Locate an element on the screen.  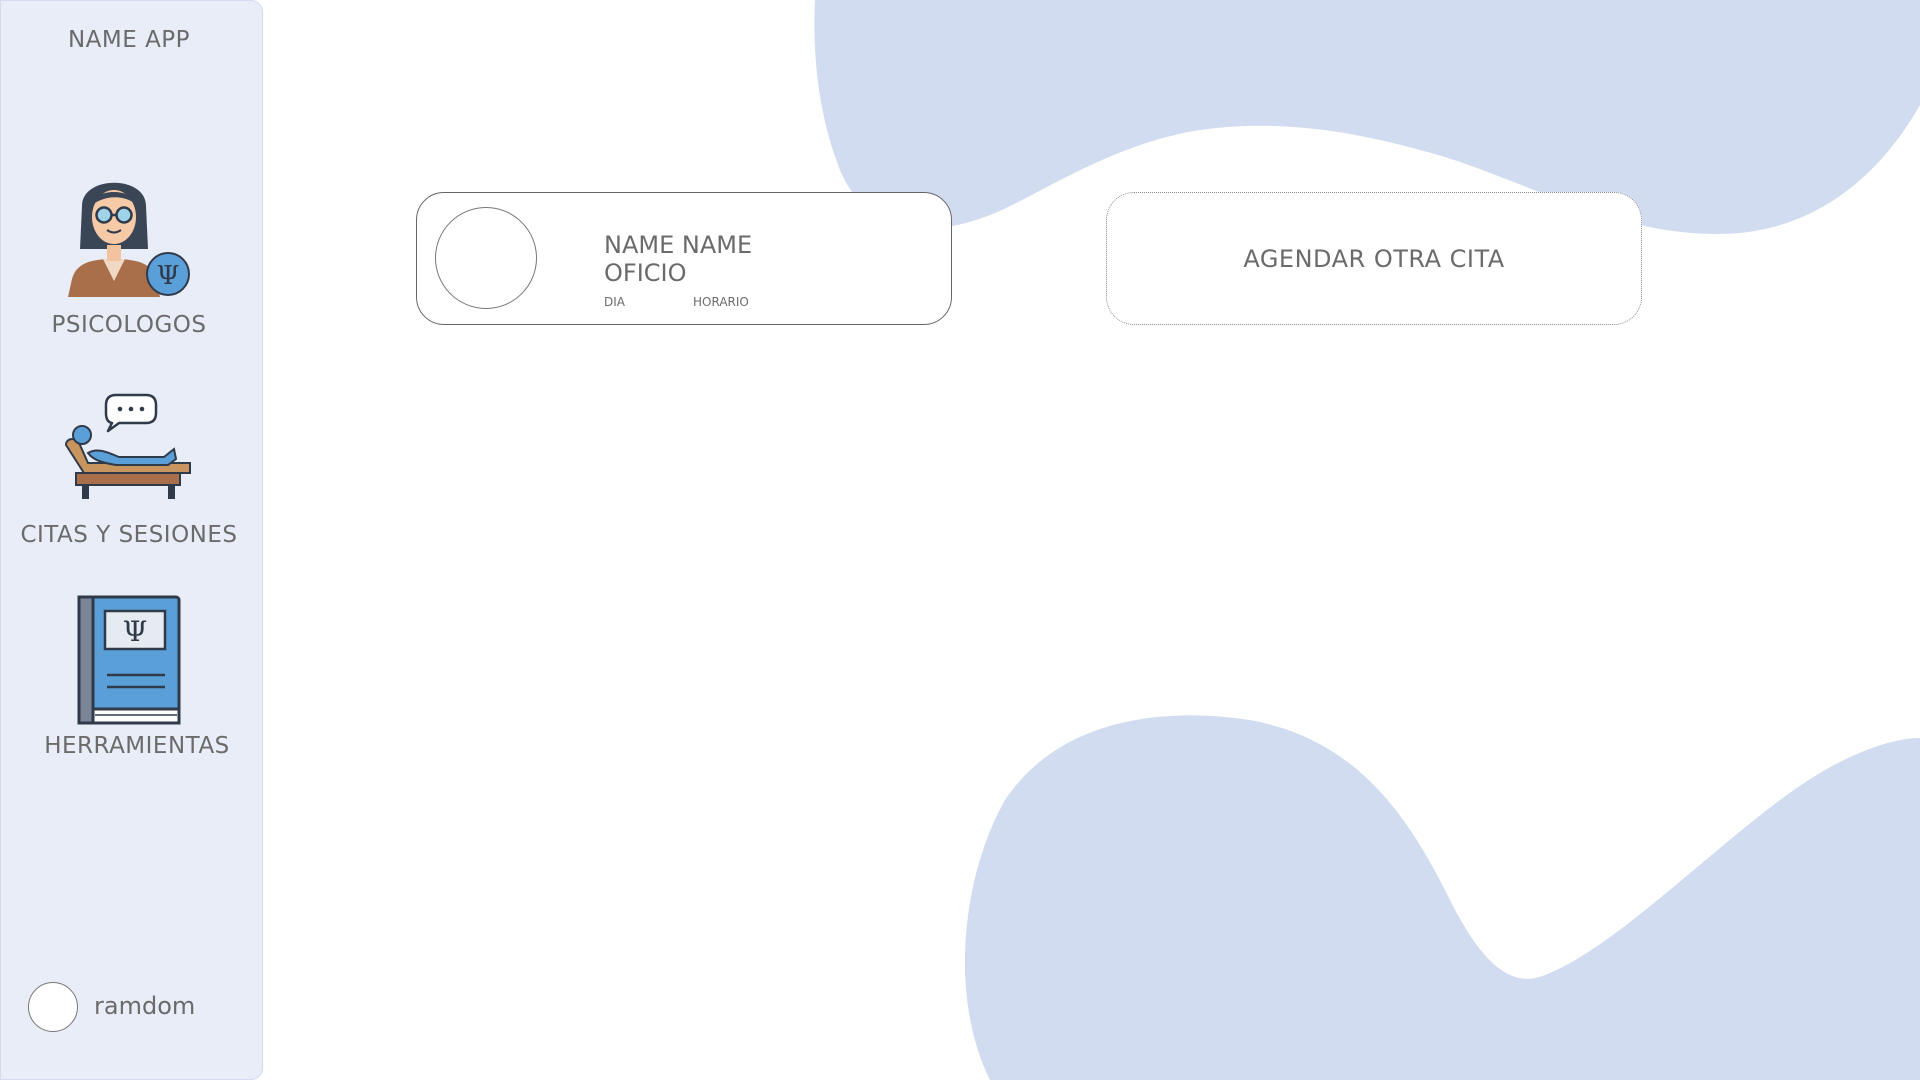
sidebar-item-label: PSICOLOGOS is located at coordinates (129, 325).